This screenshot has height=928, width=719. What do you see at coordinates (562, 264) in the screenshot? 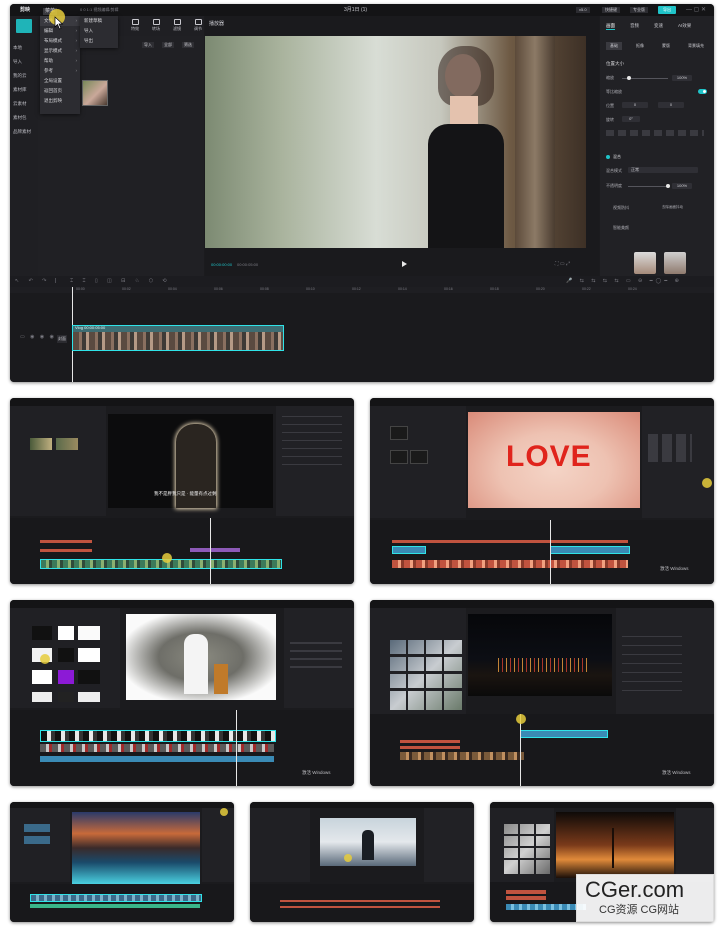
I see `player-controls-icons: ⛶ ▭ ⤢` at bounding box center [562, 264].